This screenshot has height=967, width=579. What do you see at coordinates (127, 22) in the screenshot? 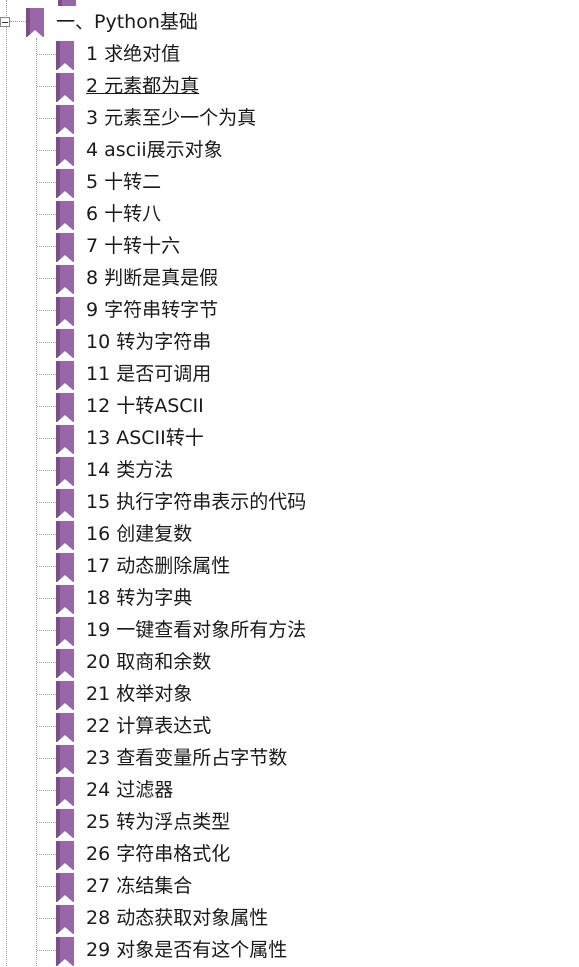
I see `tree-node-root: 一、Python基础` at bounding box center [127, 22].